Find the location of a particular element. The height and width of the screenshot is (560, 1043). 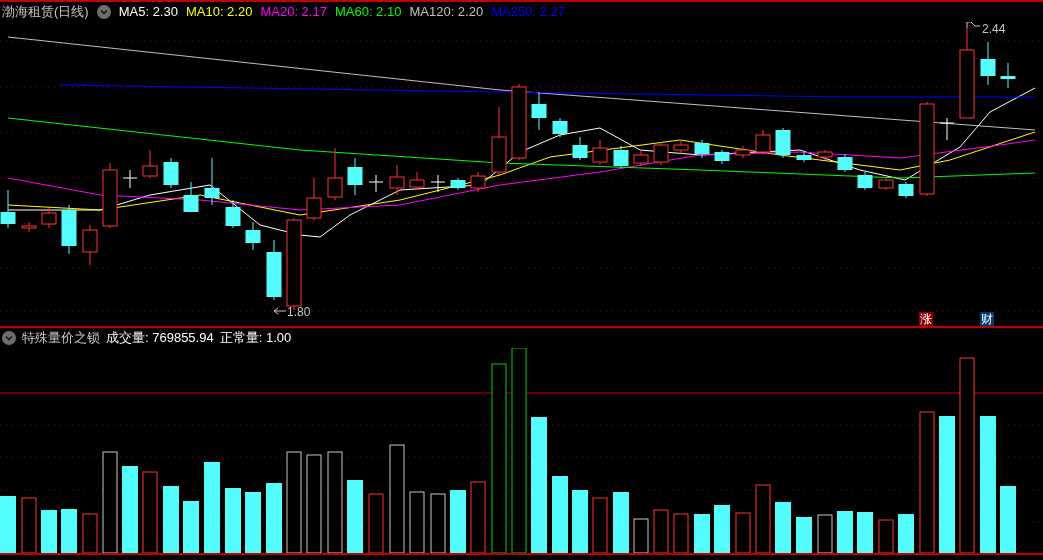

low-price-label: 1.80 is located at coordinates (299, 312).